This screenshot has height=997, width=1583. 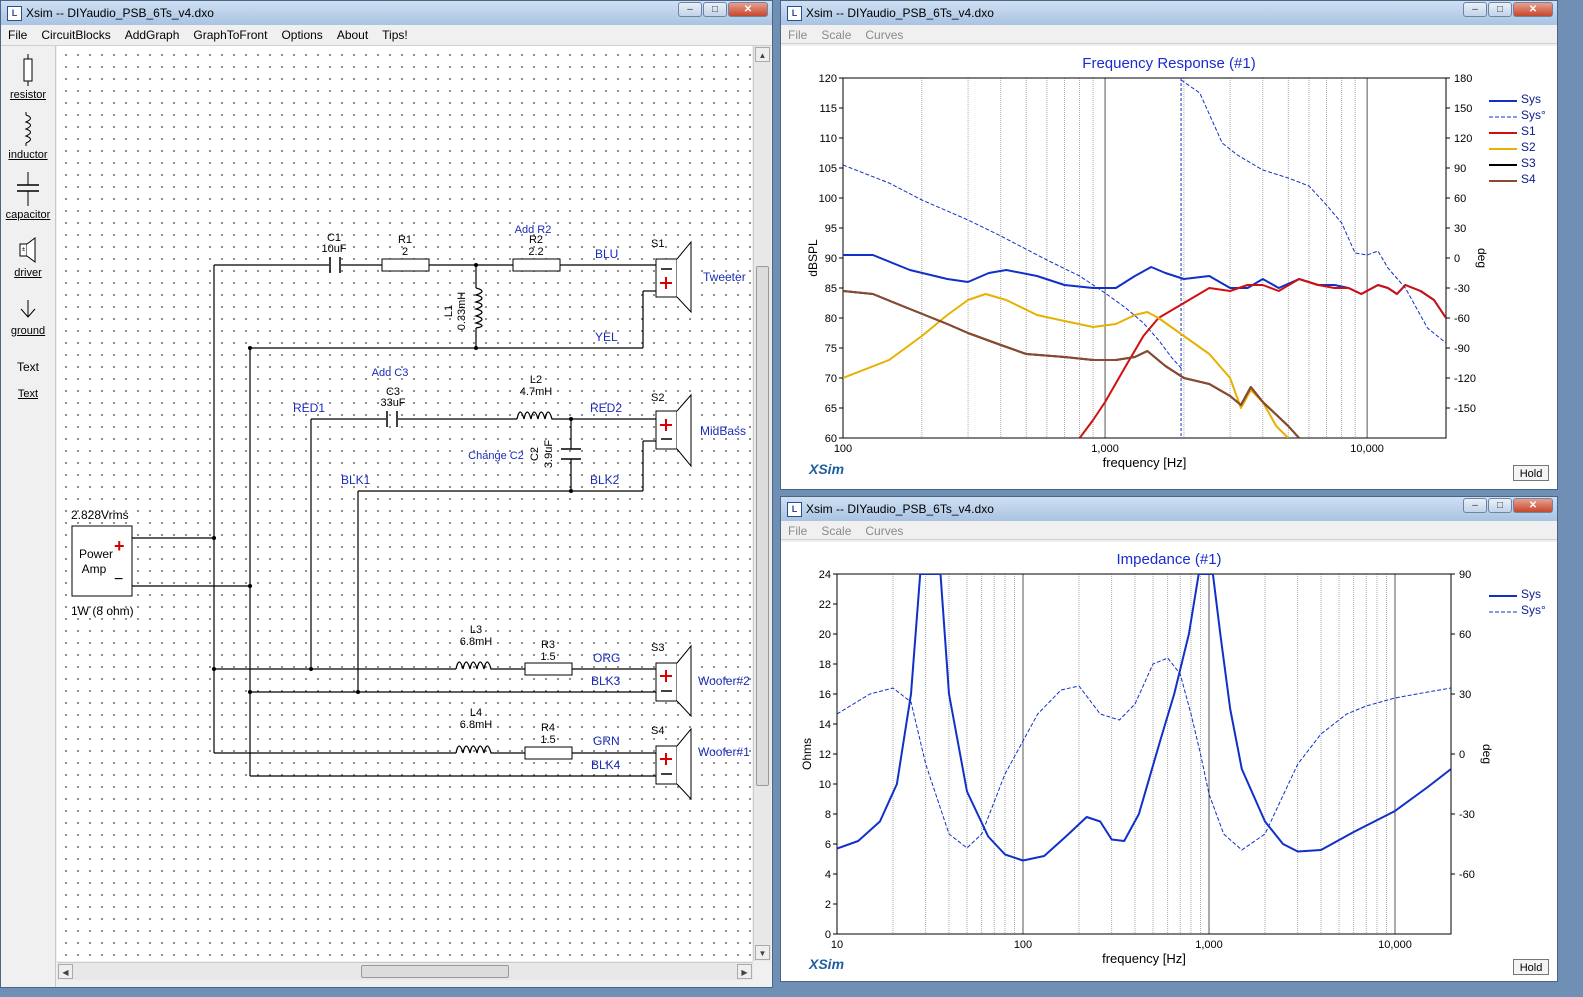 What do you see at coordinates (1500, 9) in the screenshot?
I see `freq-maximize-button: □` at bounding box center [1500, 9].